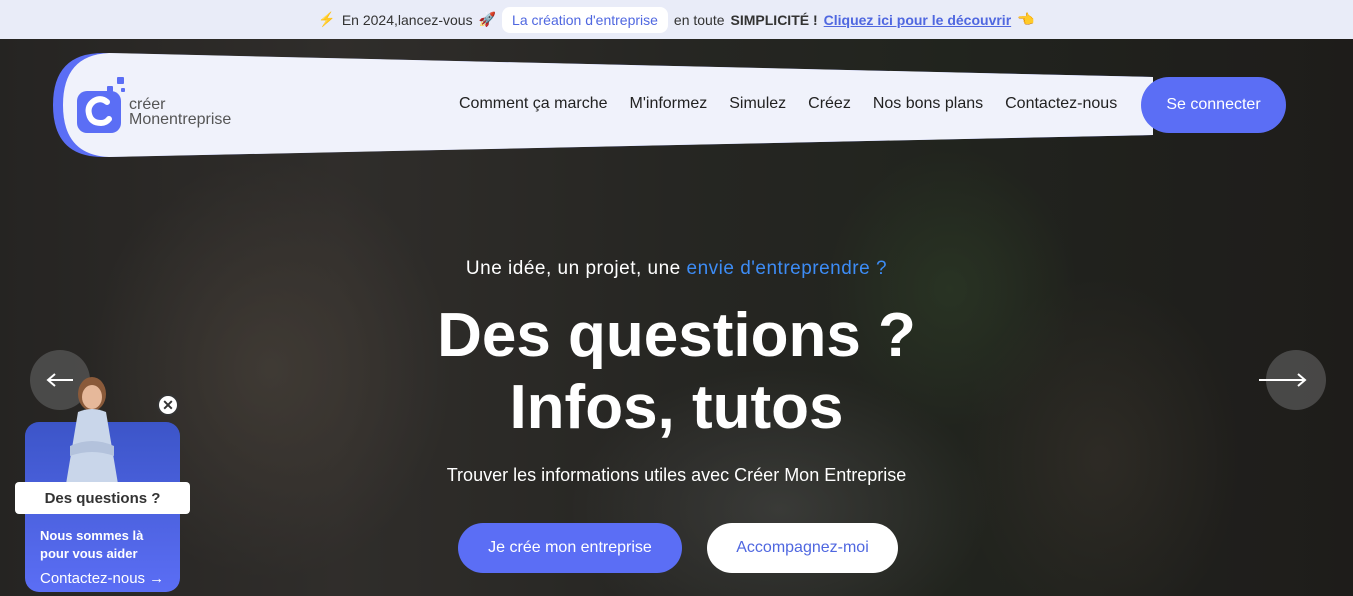  I want to click on announcement-middle: en toute, so click(699, 19).